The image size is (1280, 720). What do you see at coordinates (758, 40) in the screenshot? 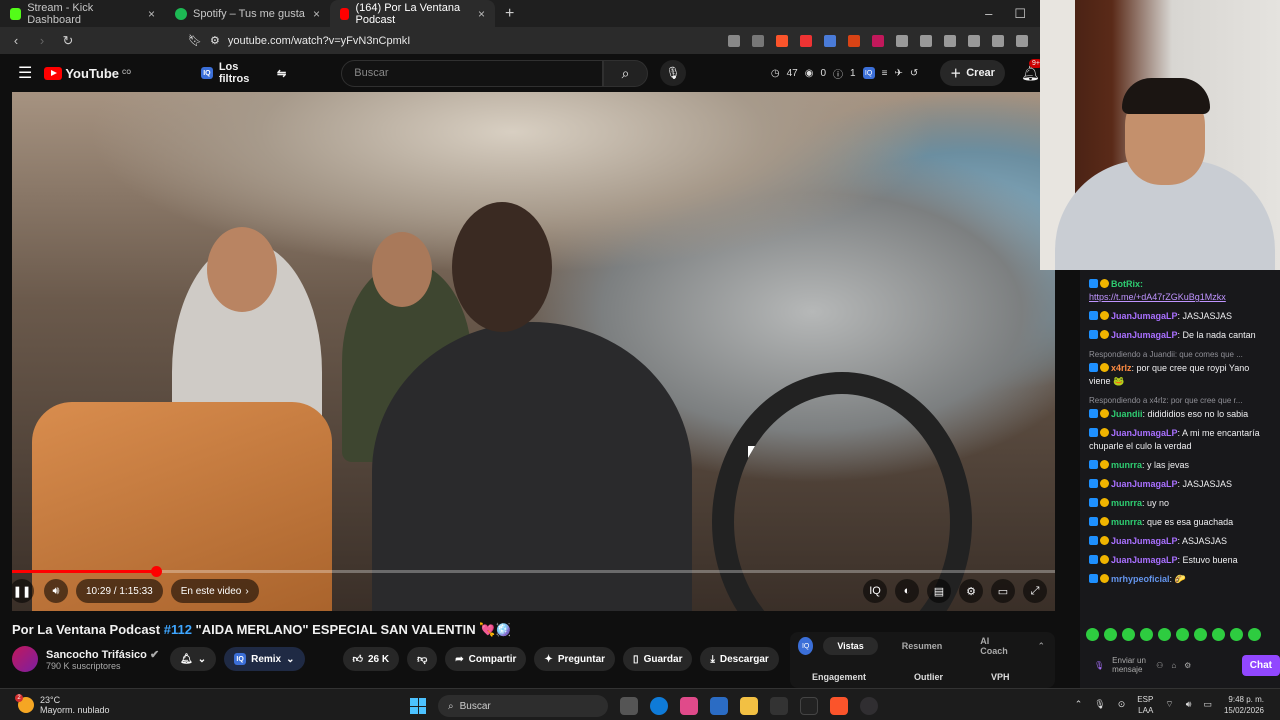
I see `share-icon` at bounding box center [758, 40].